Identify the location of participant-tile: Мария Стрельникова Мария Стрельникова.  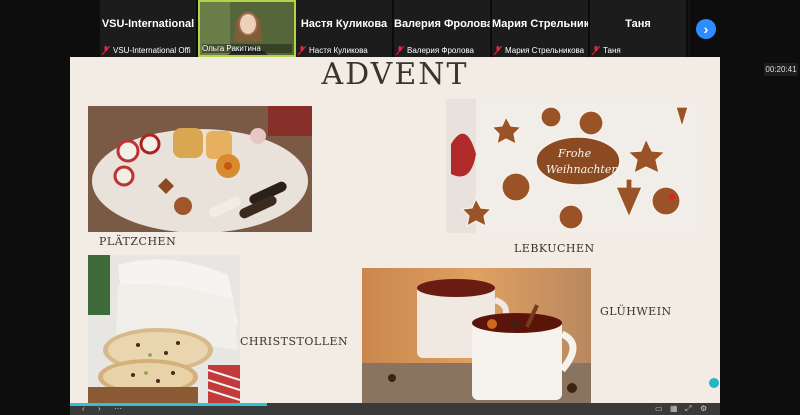
(541, 28).